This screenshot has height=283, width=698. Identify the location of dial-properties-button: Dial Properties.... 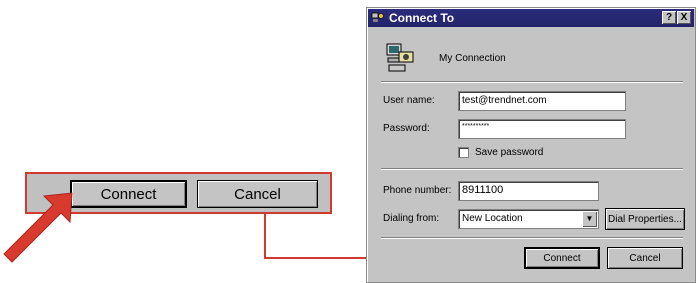
(645, 219).